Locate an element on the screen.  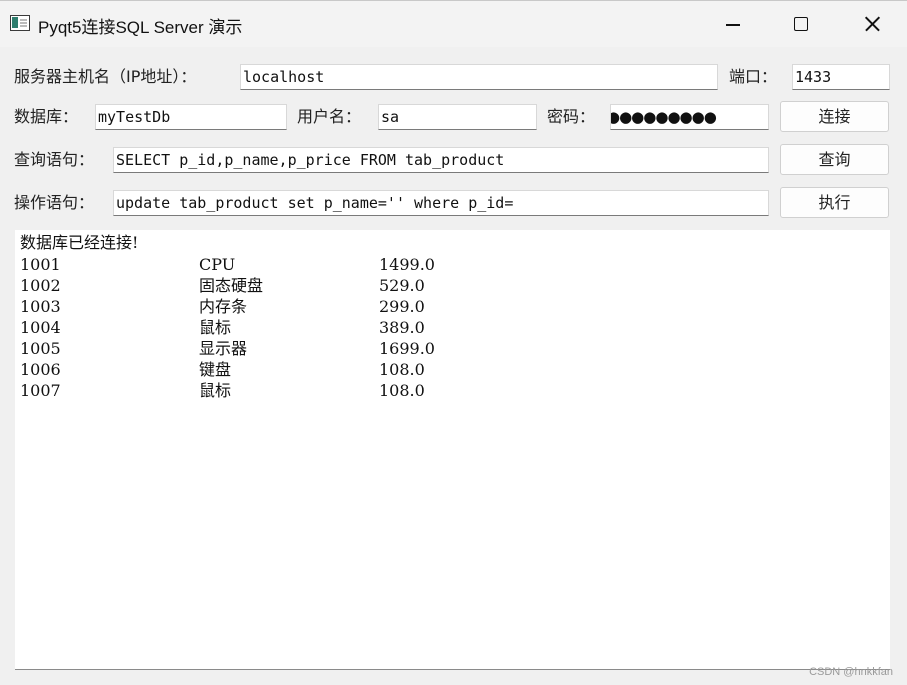
table-row: 1001 CPU 1499.0 is located at coordinates (452, 265).